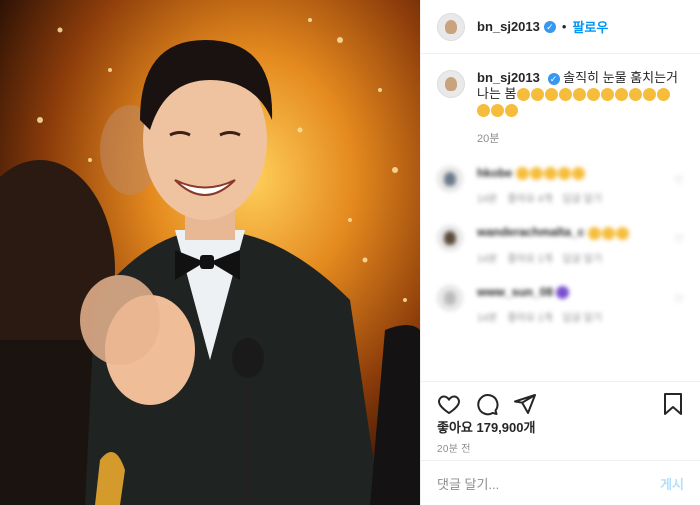 The image size is (700, 505). What do you see at coordinates (486, 426) in the screenshot?
I see `likes-count: 좋아요 179,900개` at bounding box center [486, 426].